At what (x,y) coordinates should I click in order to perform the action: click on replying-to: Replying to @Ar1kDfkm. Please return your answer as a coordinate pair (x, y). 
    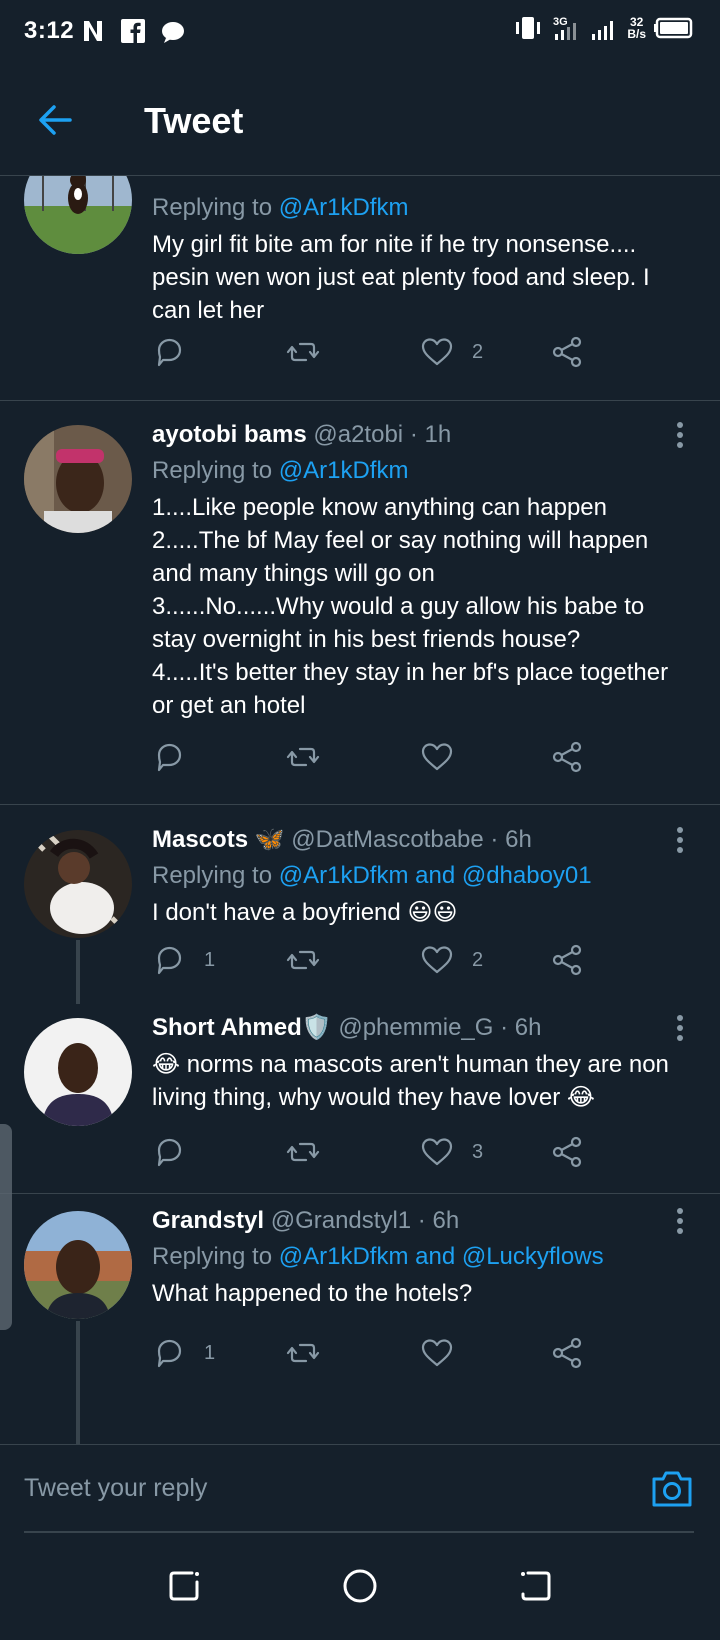
    Looking at the image, I should click on (416, 471).